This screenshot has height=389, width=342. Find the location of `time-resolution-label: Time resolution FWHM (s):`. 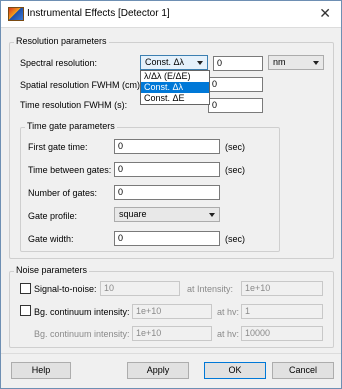

time-resolution-label: Time resolution FWHM (s): is located at coordinates (74, 105).